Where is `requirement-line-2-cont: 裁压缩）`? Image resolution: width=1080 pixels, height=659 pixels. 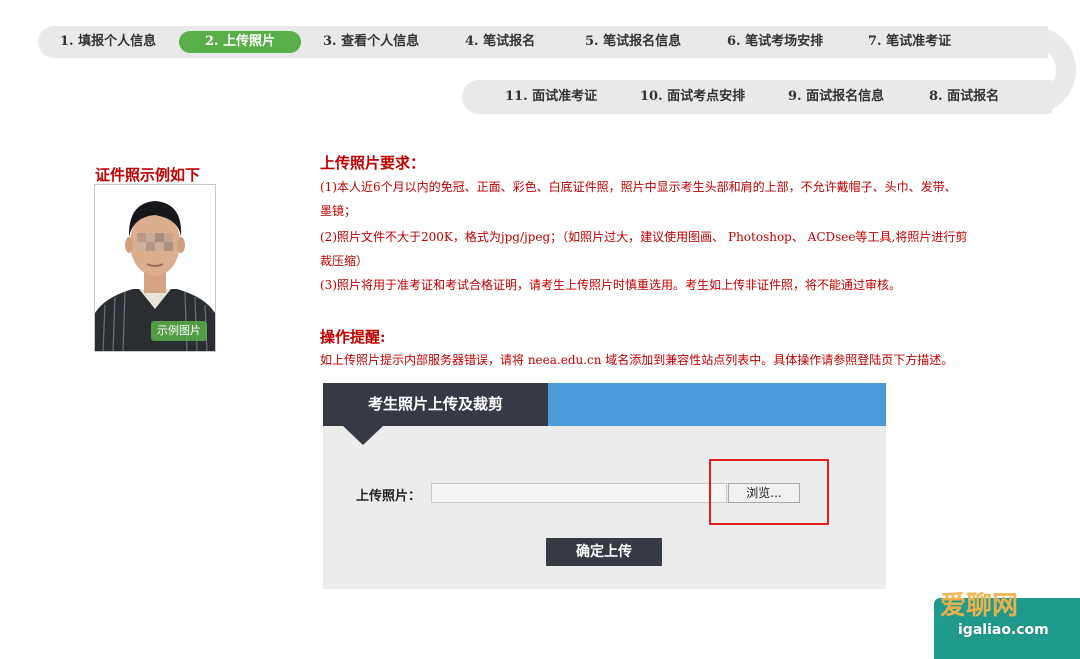 requirement-line-2-cont: 裁压缩） is located at coordinates (344, 261).